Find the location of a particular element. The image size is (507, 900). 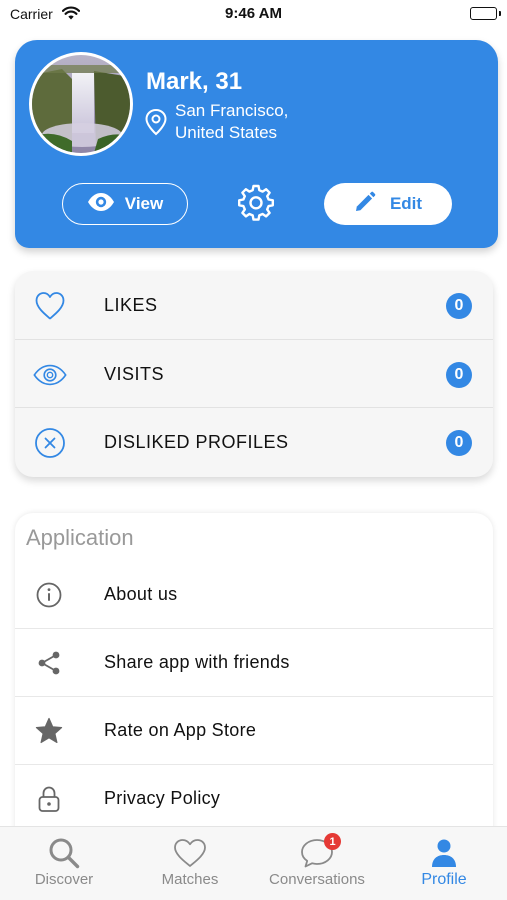

tab-profile: Profile is located at coordinates (444, 863).